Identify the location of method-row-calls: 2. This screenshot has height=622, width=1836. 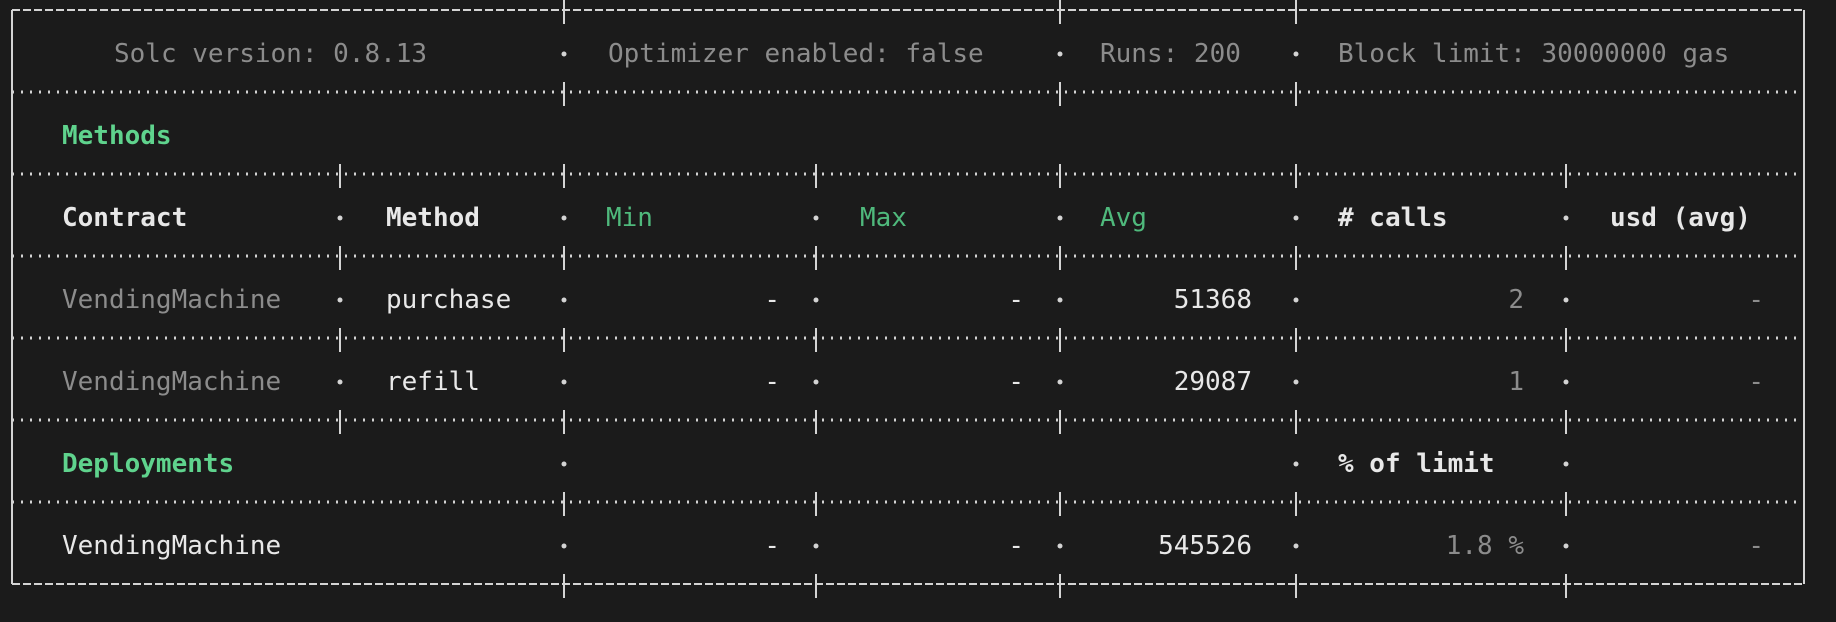
(1516, 300).